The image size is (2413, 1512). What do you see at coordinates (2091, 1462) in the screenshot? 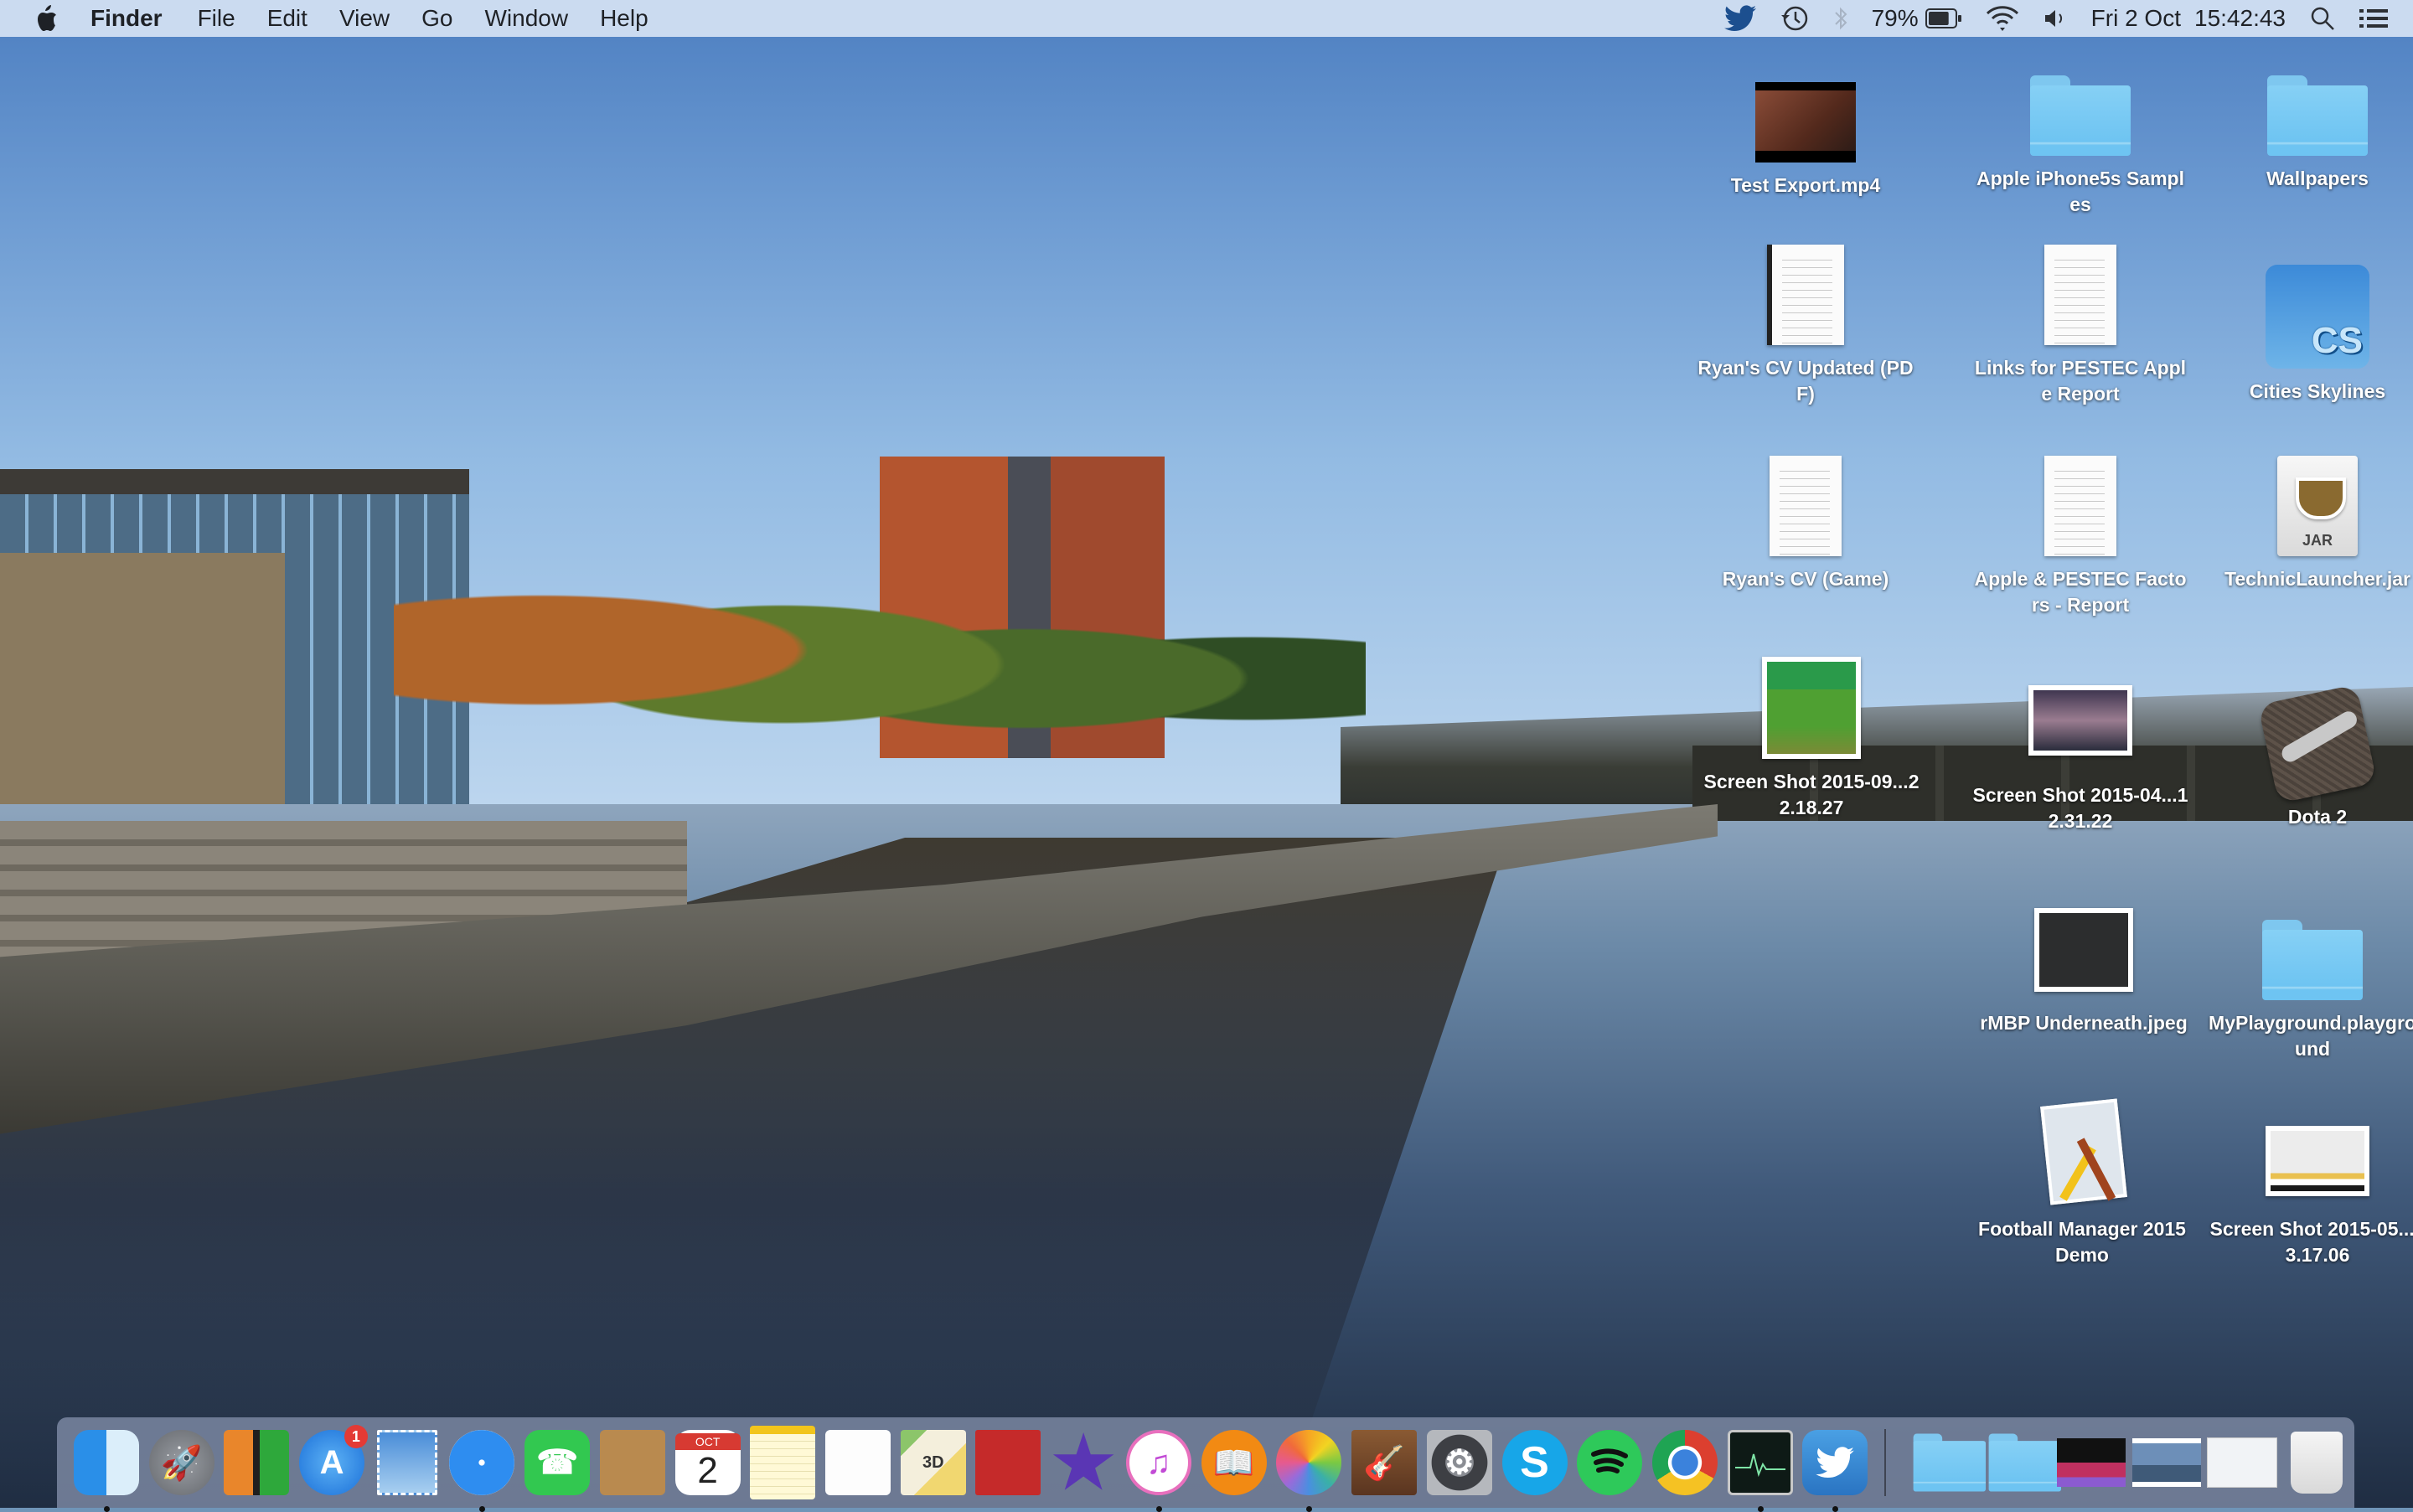
I see `dock-minimized-itunes` at bounding box center [2091, 1462].